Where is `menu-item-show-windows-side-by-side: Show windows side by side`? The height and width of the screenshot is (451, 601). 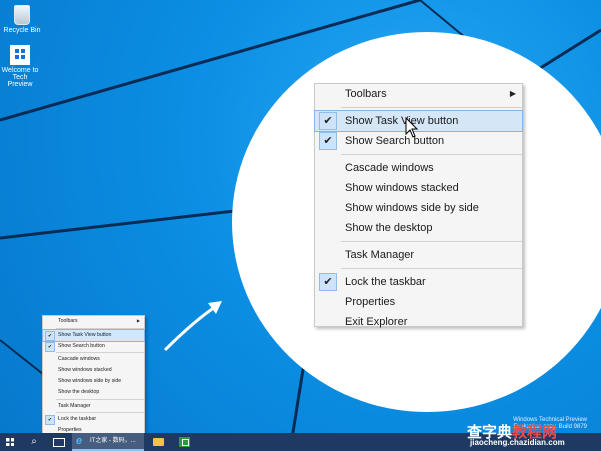 menu-item-show-windows-side-by-side: Show windows side by side is located at coordinates (418, 208).